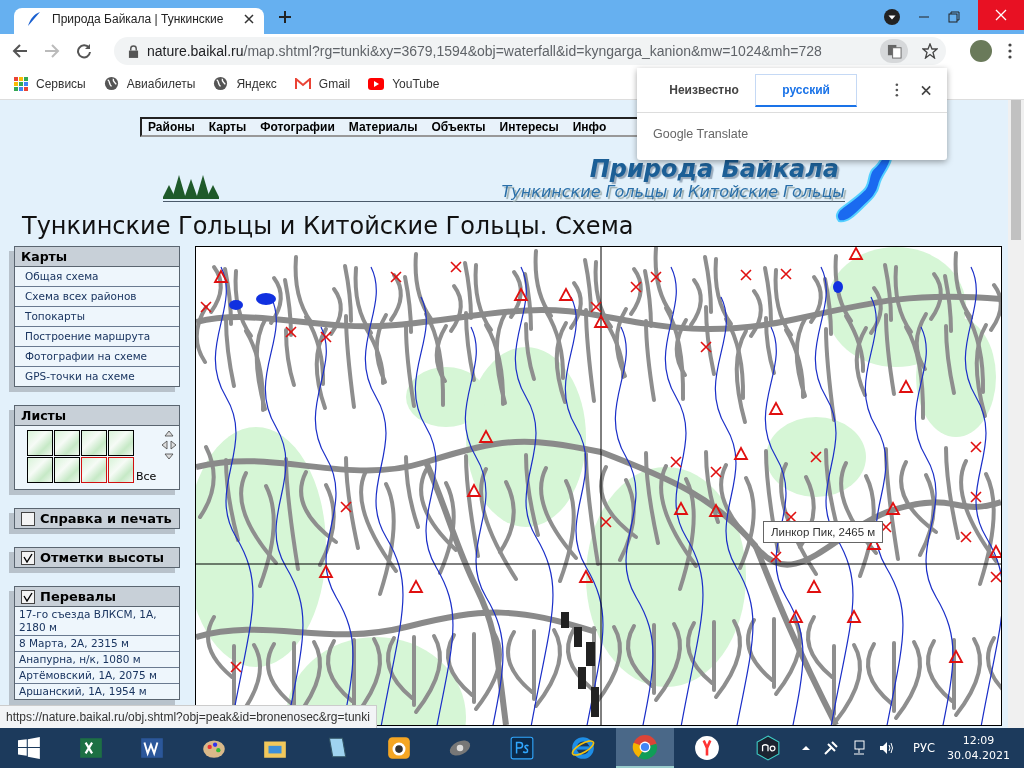 The height and width of the screenshot is (768, 1024). I want to click on back-icon, so click(20, 51).